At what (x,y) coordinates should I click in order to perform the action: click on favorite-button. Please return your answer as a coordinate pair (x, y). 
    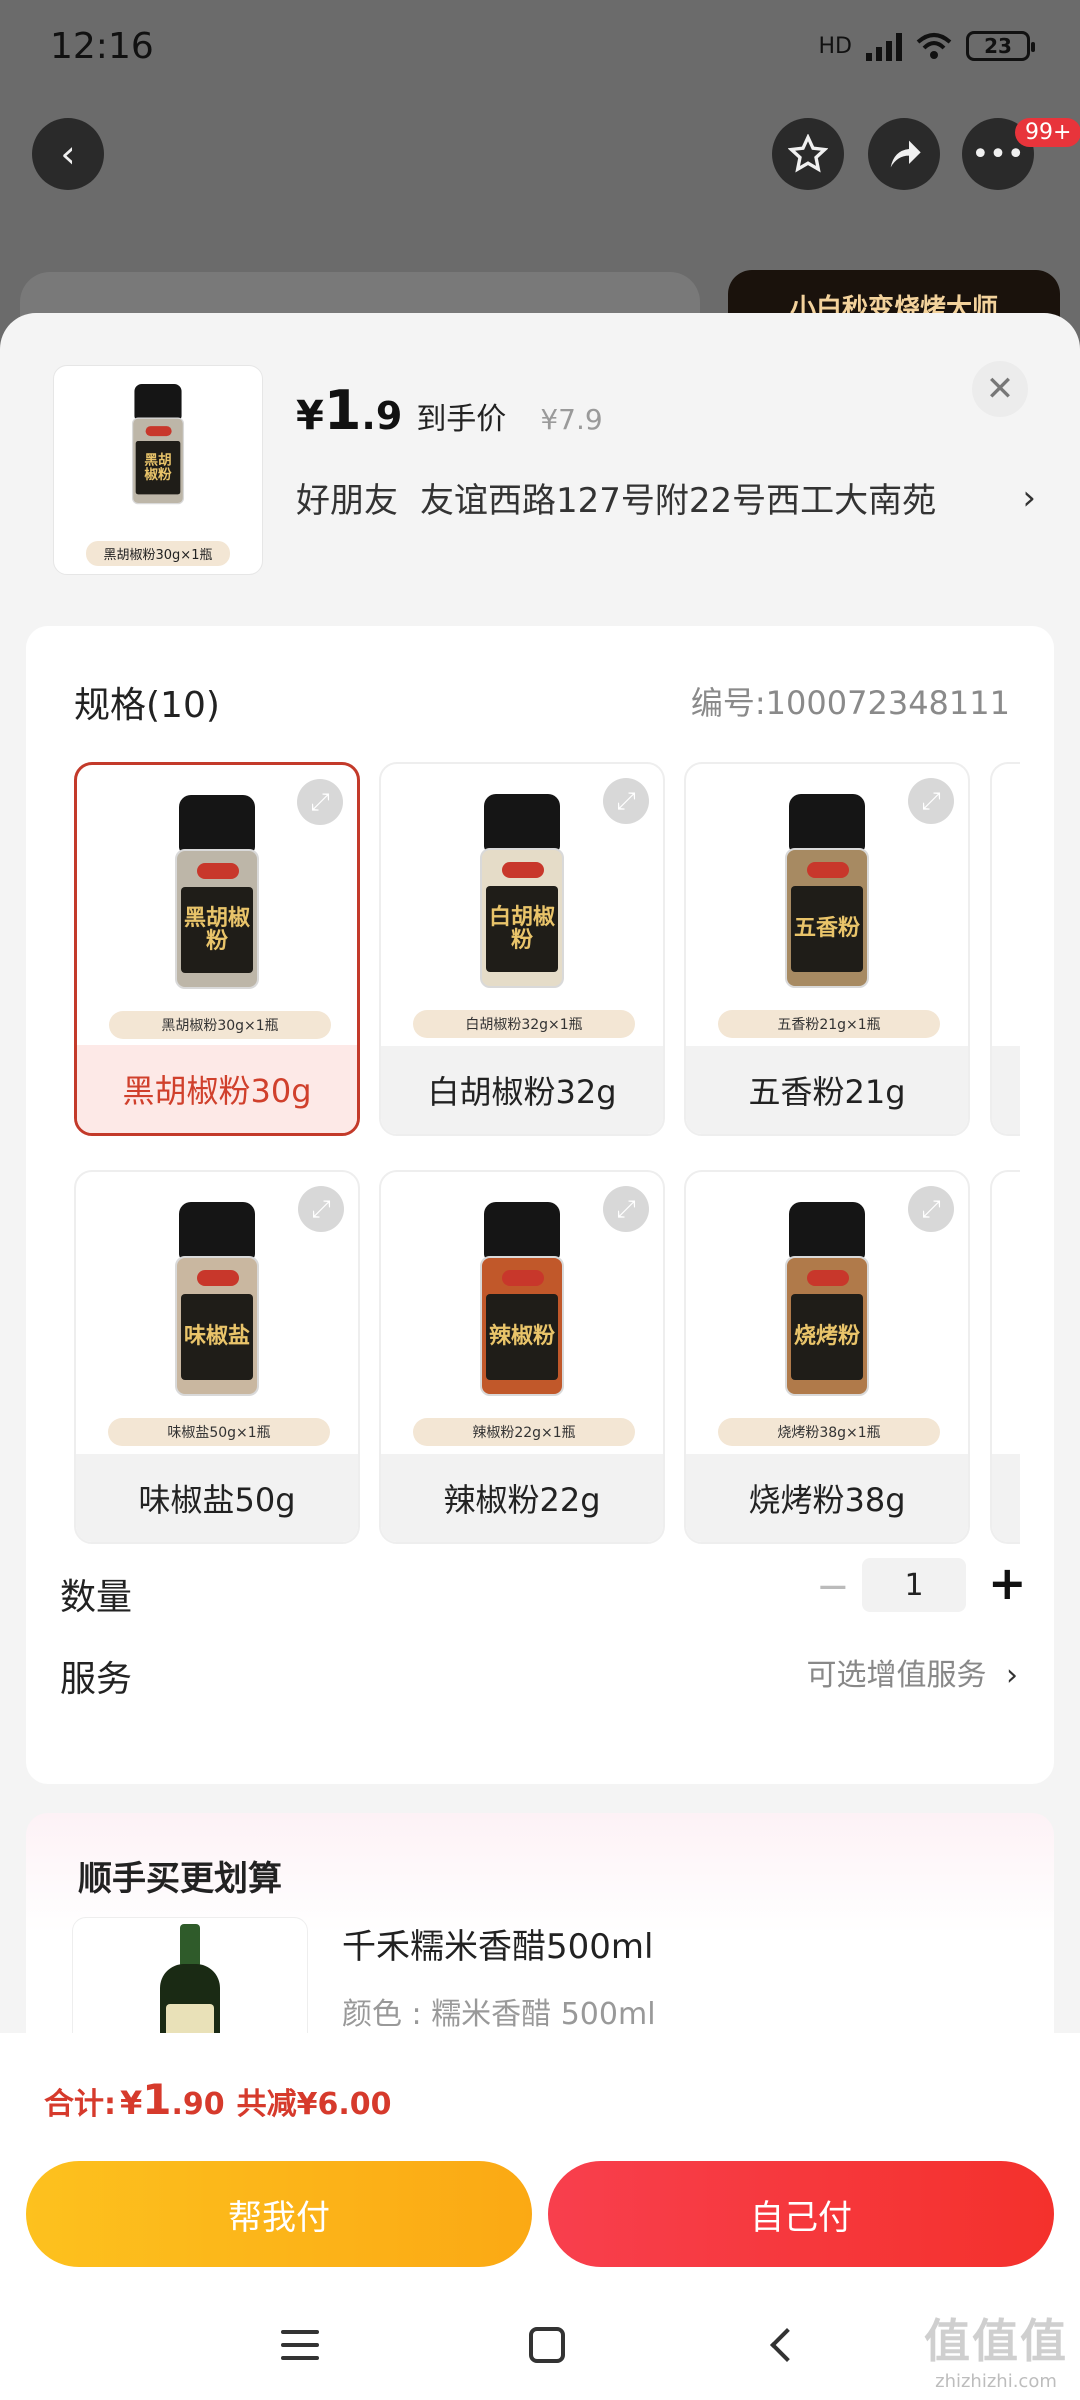
    Looking at the image, I should click on (808, 154).